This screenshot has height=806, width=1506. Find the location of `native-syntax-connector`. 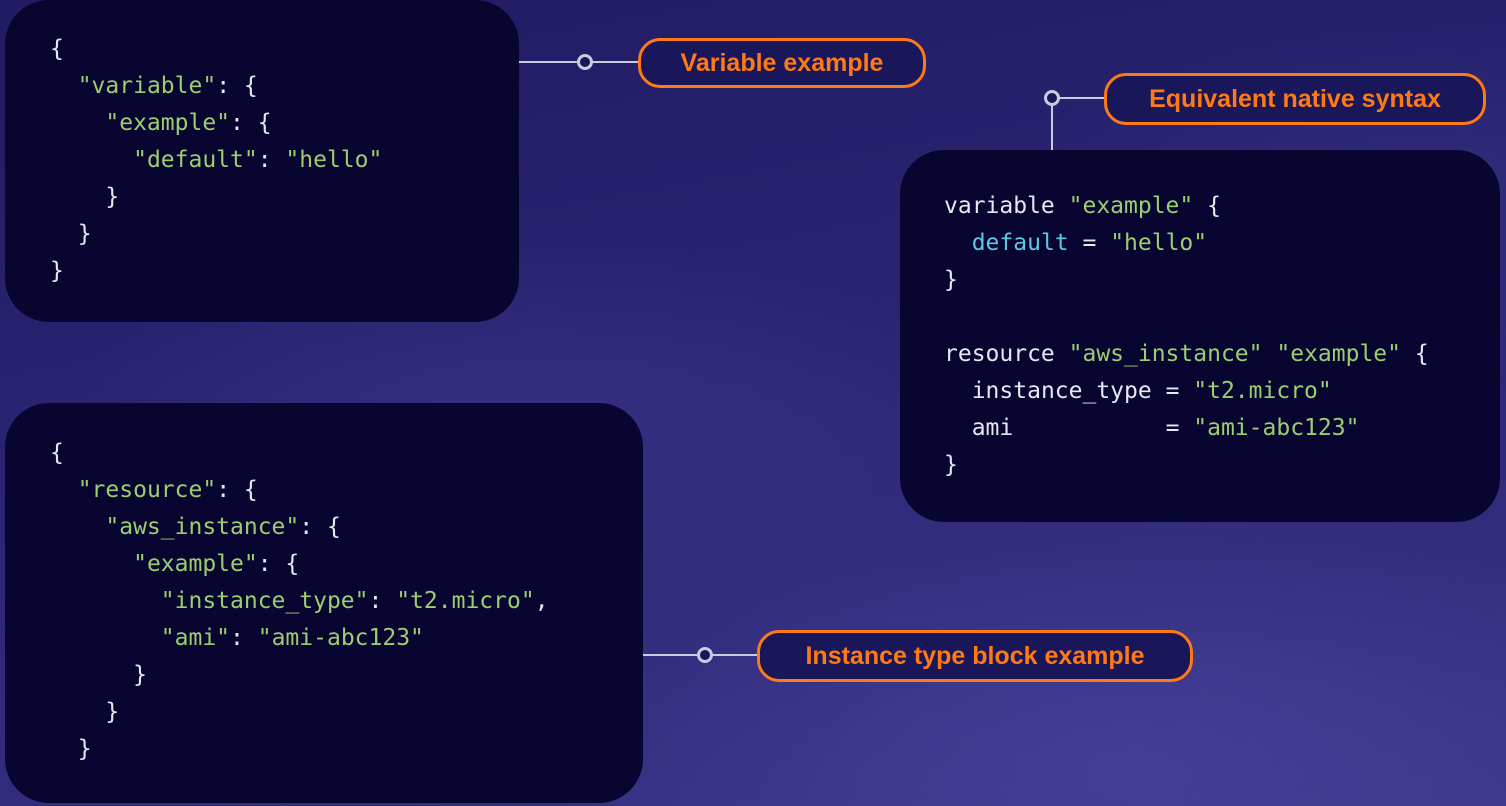

native-syntax-connector is located at coordinates (1076, 120).